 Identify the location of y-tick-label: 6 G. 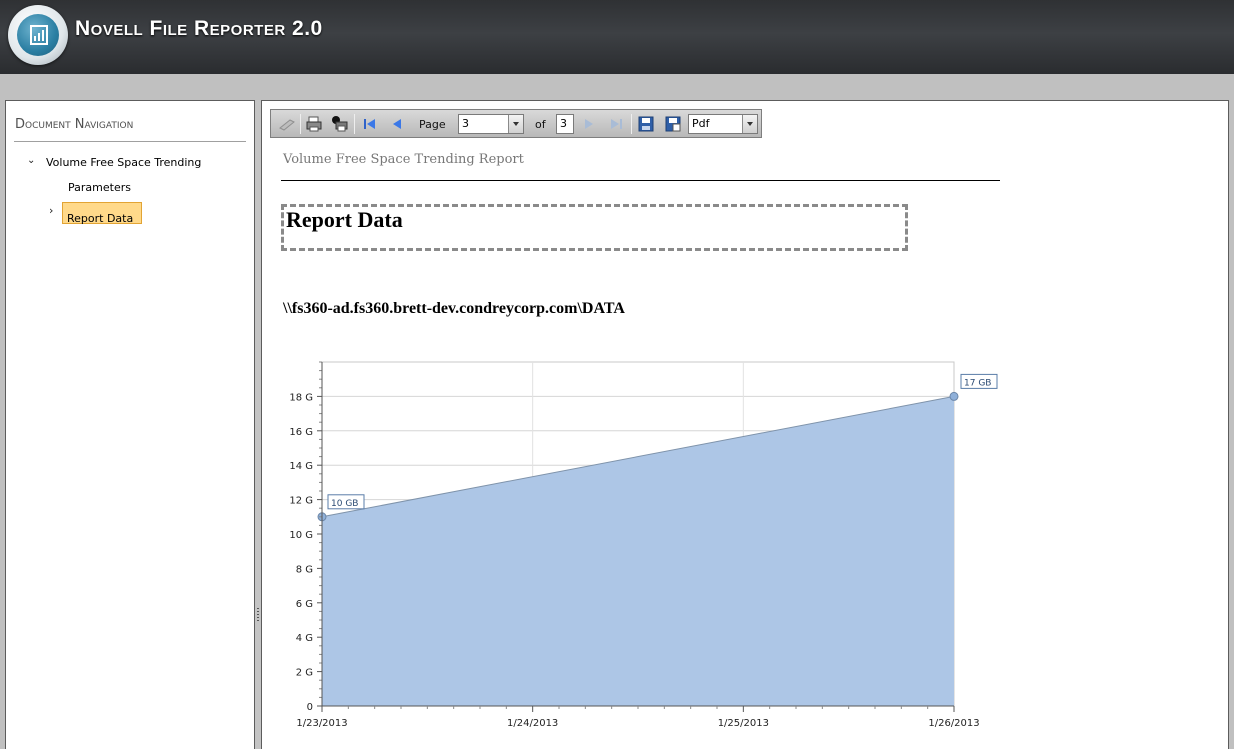
(304, 604).